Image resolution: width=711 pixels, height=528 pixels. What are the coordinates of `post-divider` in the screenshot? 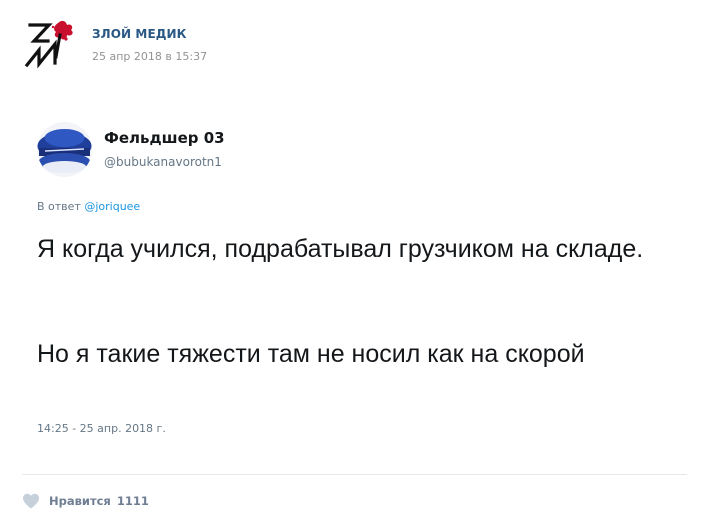 It's located at (354, 474).